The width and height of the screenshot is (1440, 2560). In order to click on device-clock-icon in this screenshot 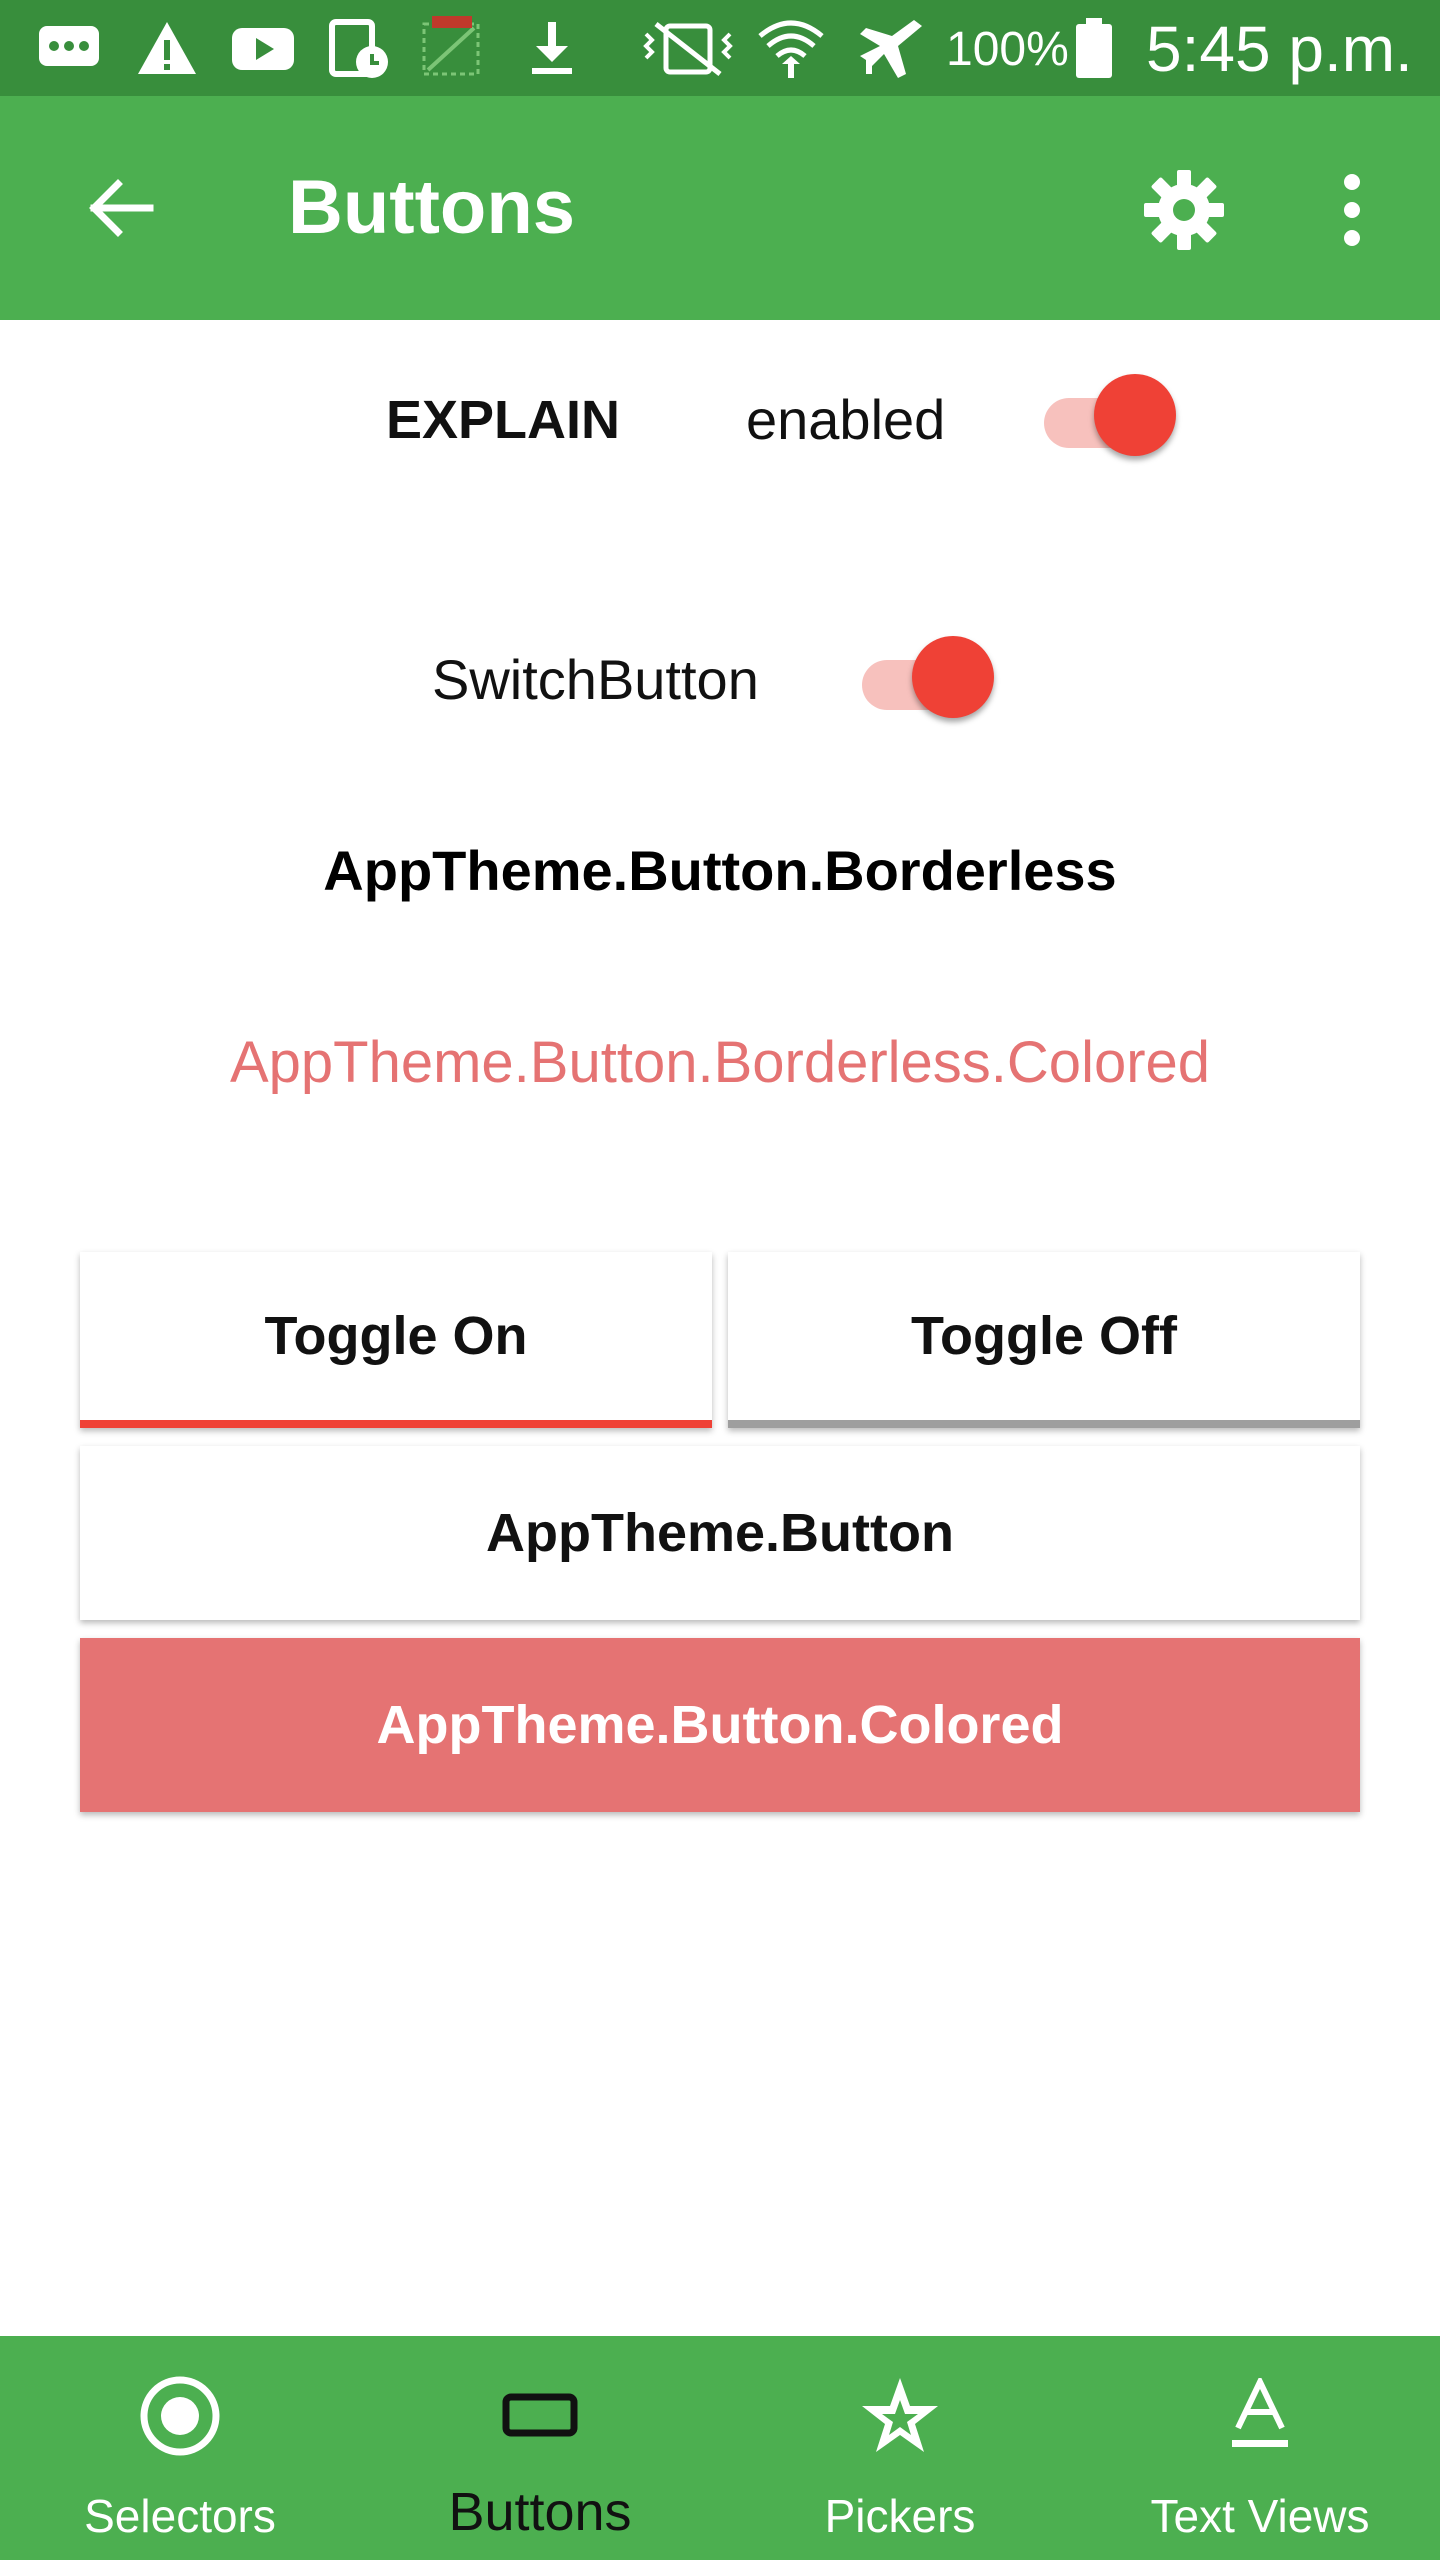, I will do `click(358, 48)`.